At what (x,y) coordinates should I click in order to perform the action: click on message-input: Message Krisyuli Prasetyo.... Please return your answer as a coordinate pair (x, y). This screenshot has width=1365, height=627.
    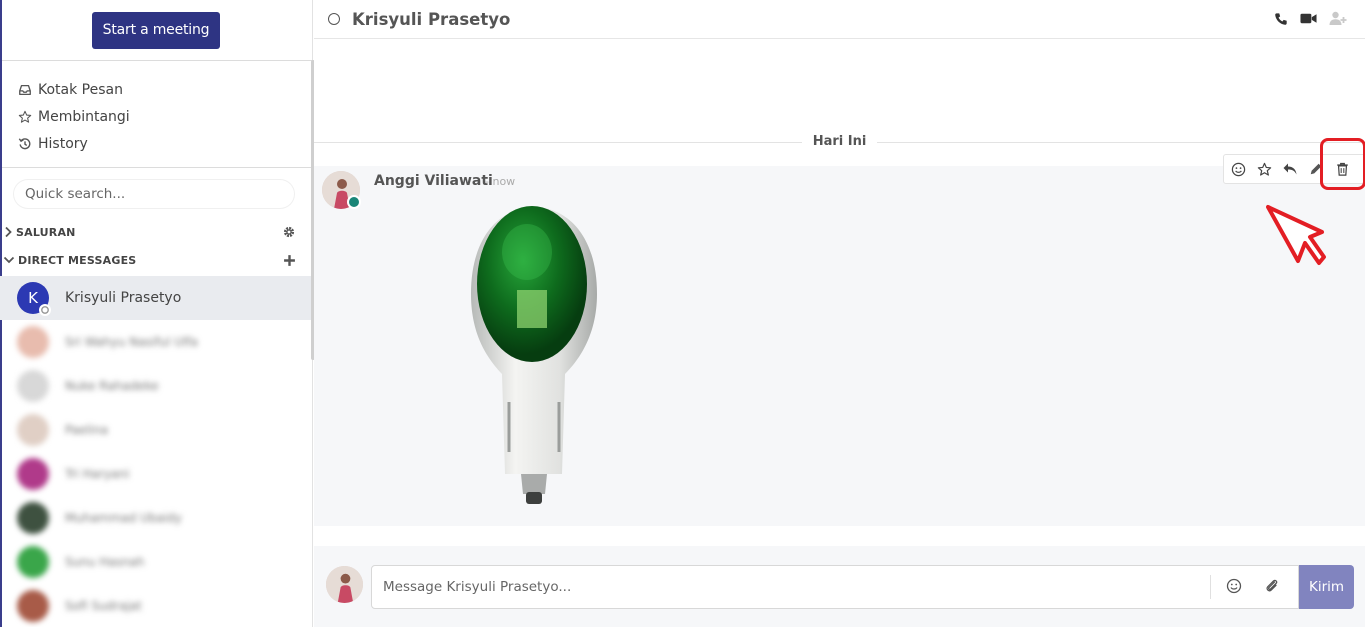
    Looking at the image, I should click on (835, 587).